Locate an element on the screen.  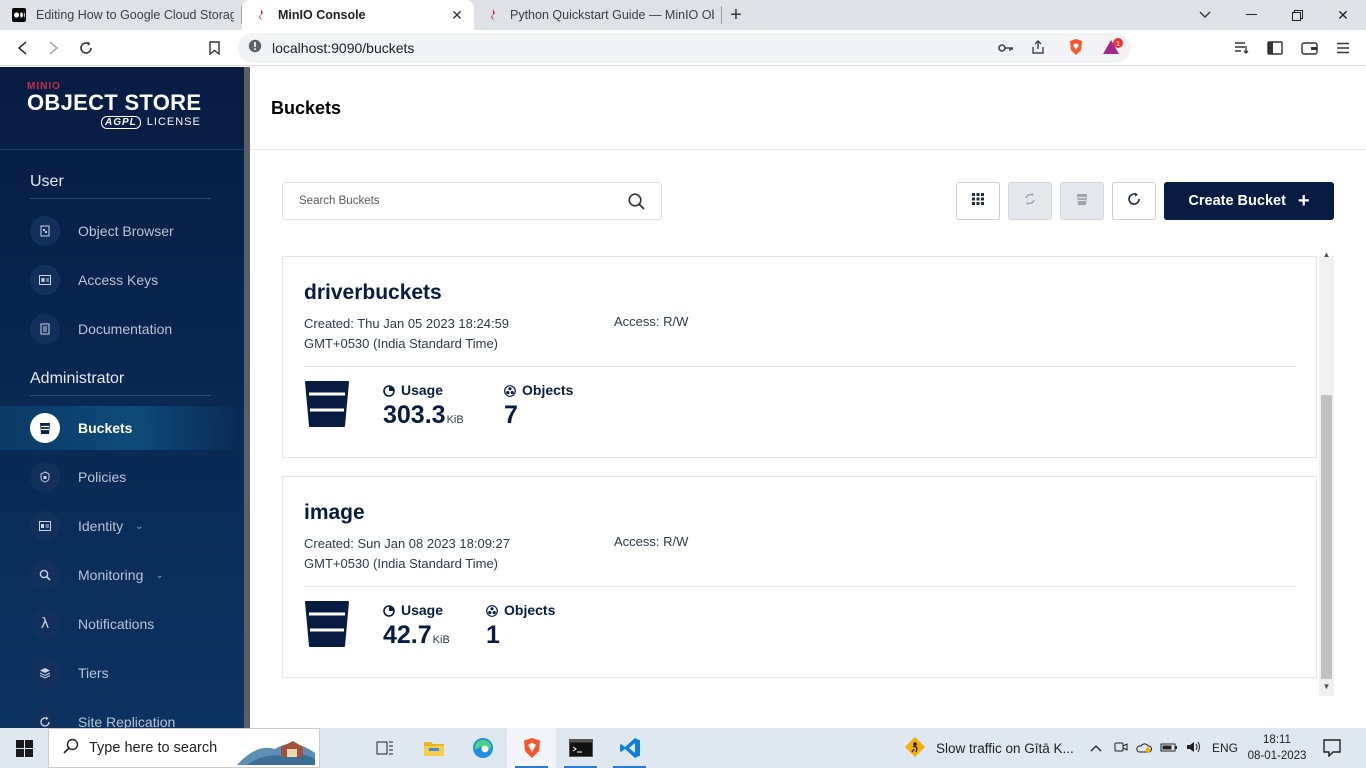
search-icon is located at coordinates (636, 204).